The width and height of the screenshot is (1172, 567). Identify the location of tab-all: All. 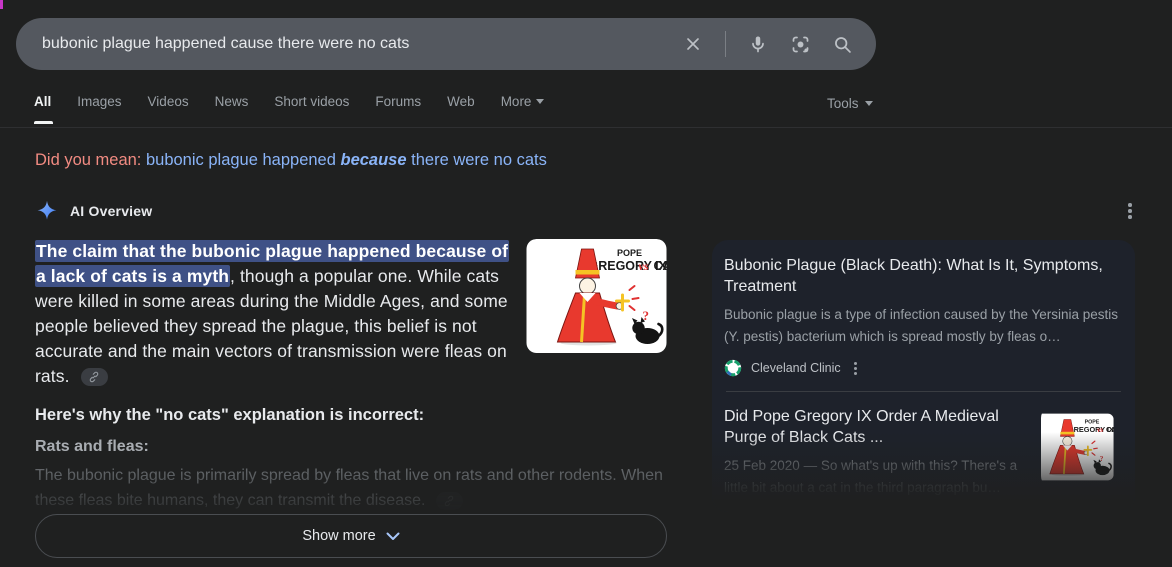
(42, 101).